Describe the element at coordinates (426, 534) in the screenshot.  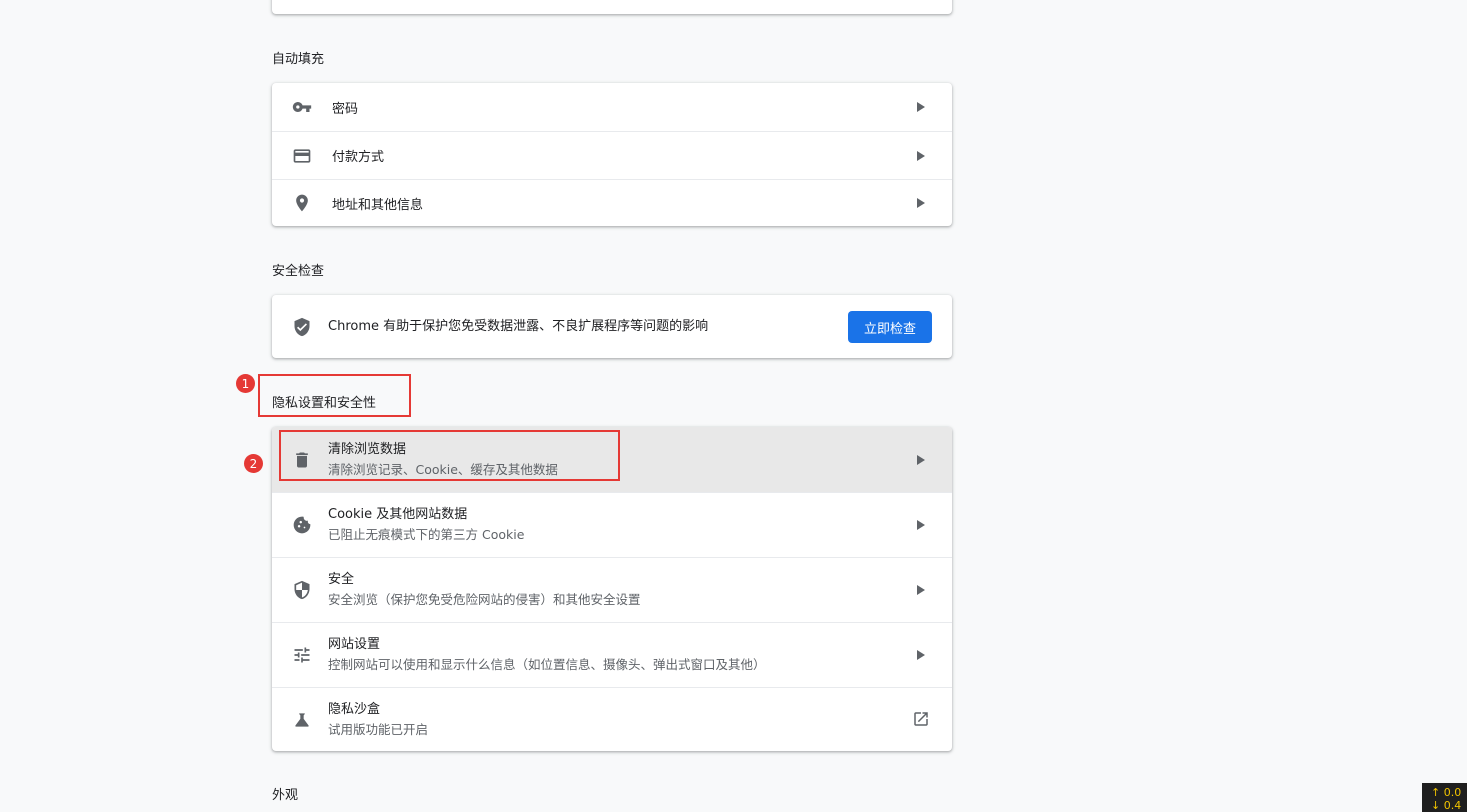
I see `item-subtitle: 已阻止无痕模式下的第三方 Cookie` at that location.